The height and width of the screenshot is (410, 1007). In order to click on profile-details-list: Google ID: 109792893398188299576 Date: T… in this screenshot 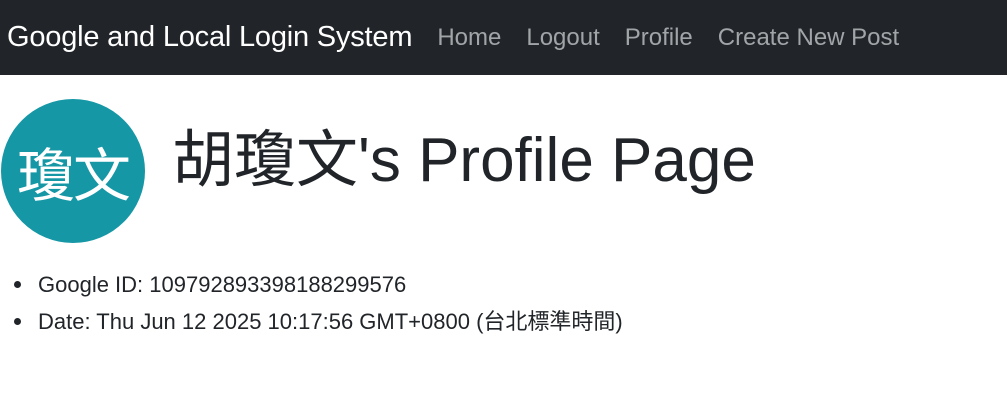, I will do `click(311, 303)`.